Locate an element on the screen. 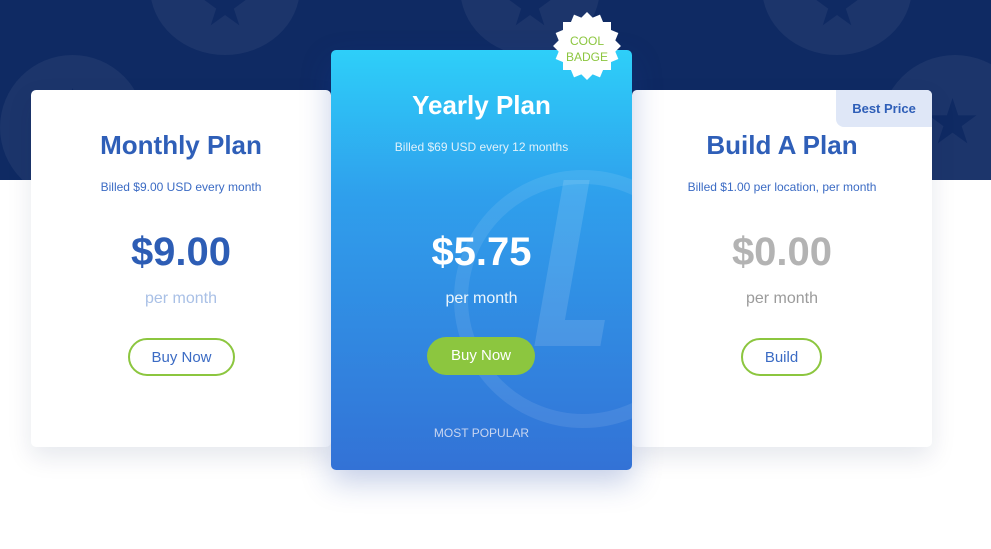 The height and width of the screenshot is (549, 991). plan-billing-text: Billed $1.00 per location, per month is located at coordinates (782, 187).